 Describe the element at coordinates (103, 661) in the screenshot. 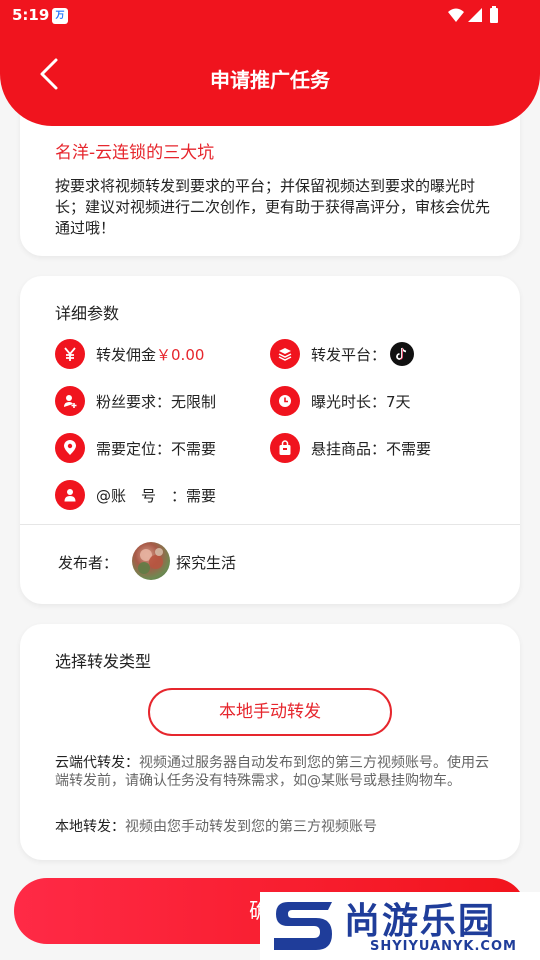

I see `forward-type-title: 选择转发类型` at that location.